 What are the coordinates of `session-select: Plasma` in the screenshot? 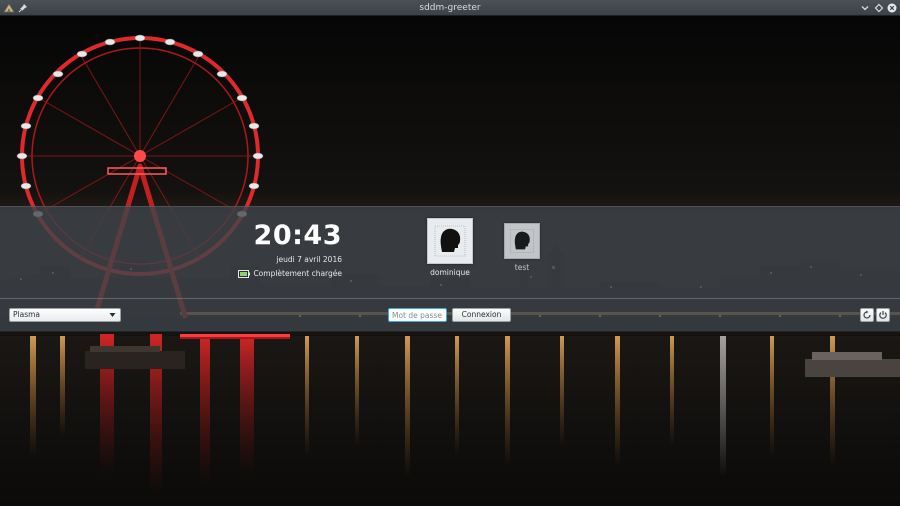 It's located at (65, 315).